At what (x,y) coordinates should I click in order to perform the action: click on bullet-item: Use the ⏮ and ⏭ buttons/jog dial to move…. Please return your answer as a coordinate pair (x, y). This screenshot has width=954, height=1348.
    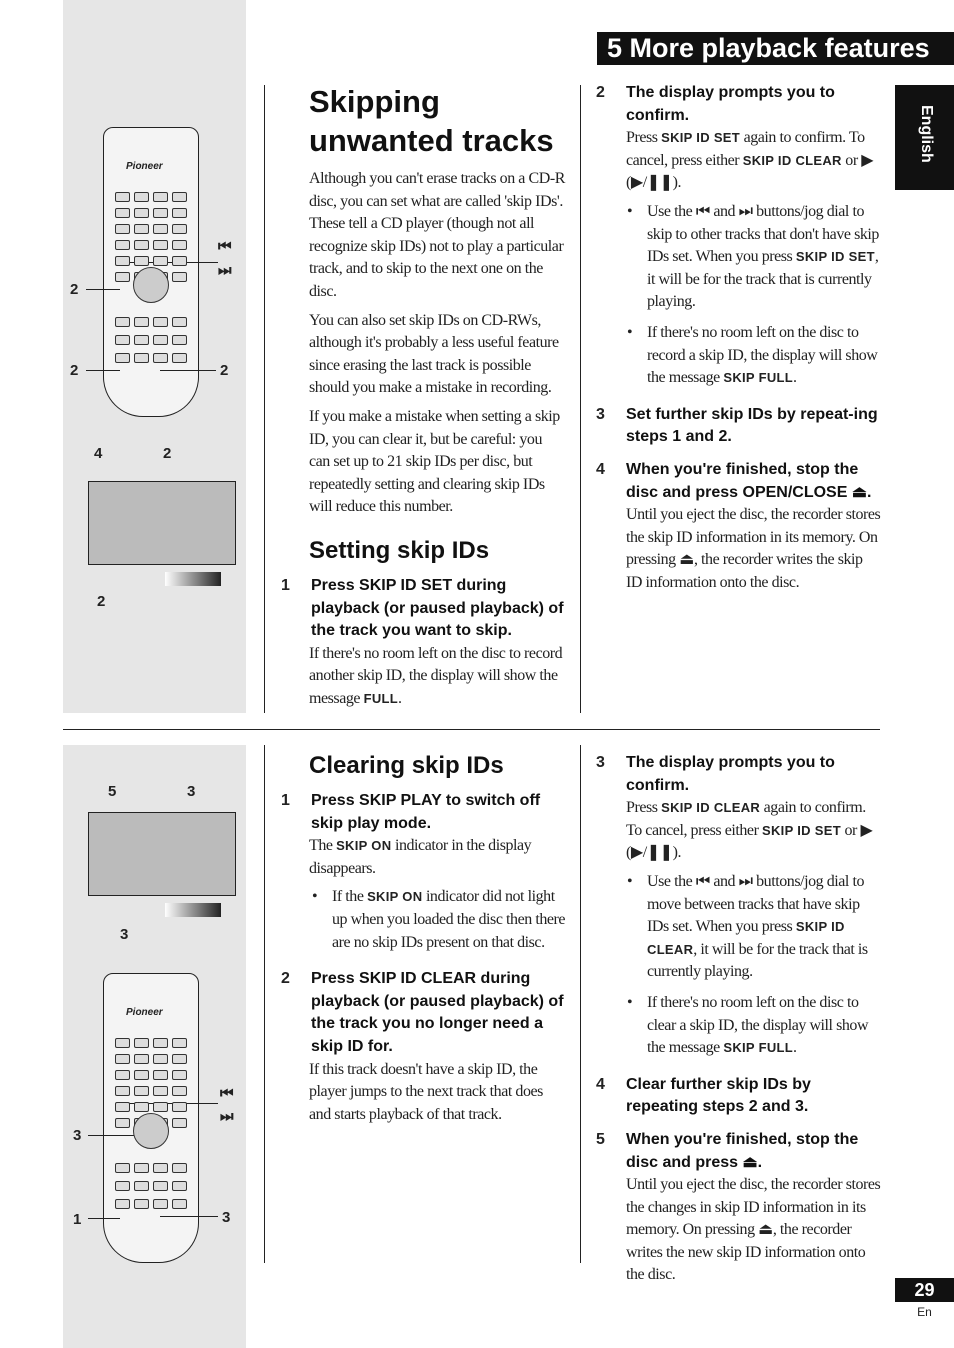
    Looking at the image, I should click on (754, 927).